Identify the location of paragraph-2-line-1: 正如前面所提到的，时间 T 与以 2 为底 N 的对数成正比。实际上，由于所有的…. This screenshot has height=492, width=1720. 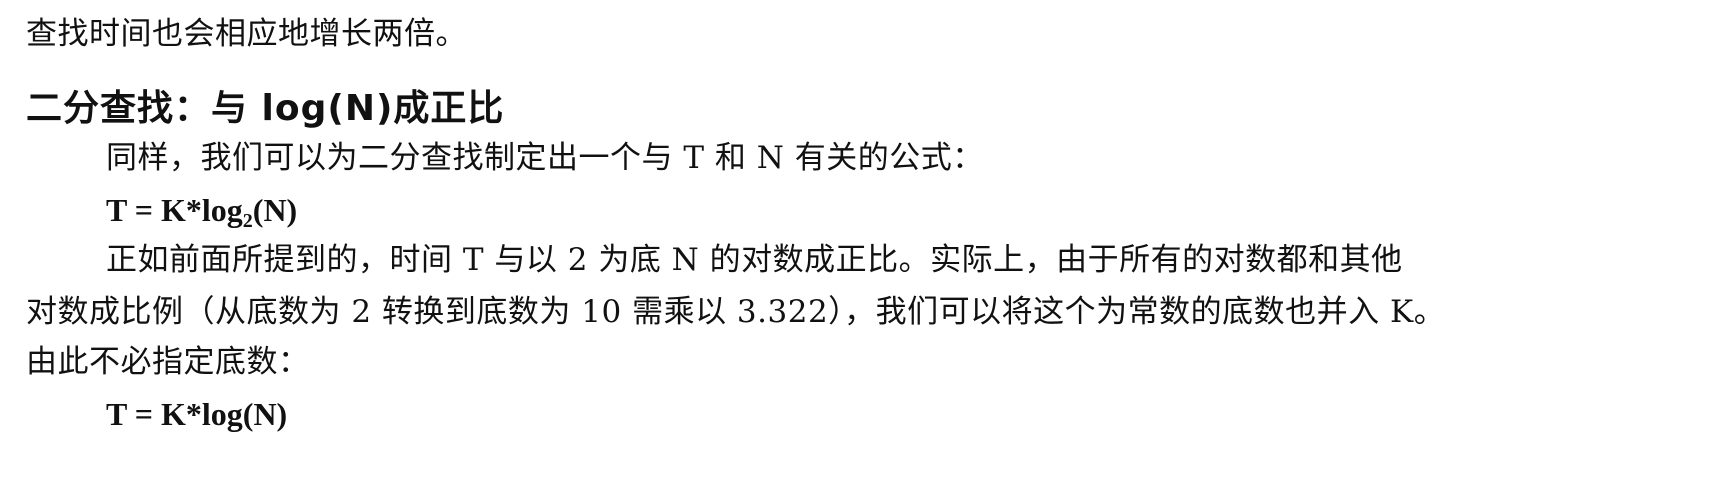
(754, 260).